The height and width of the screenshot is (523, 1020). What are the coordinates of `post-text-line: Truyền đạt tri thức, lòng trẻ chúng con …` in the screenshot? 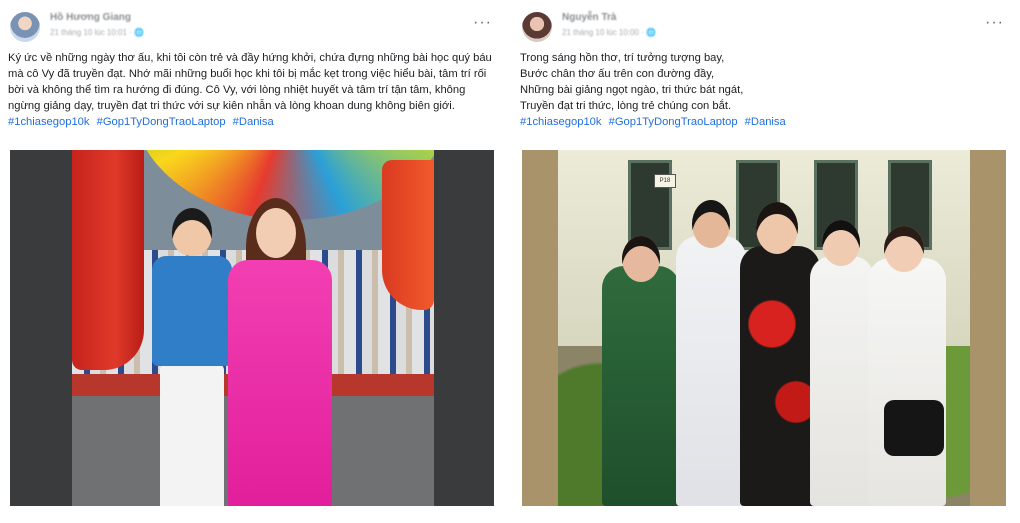 It's located at (626, 106).